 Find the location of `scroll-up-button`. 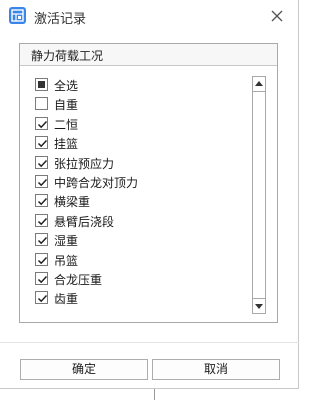

scroll-up-button is located at coordinates (259, 84).